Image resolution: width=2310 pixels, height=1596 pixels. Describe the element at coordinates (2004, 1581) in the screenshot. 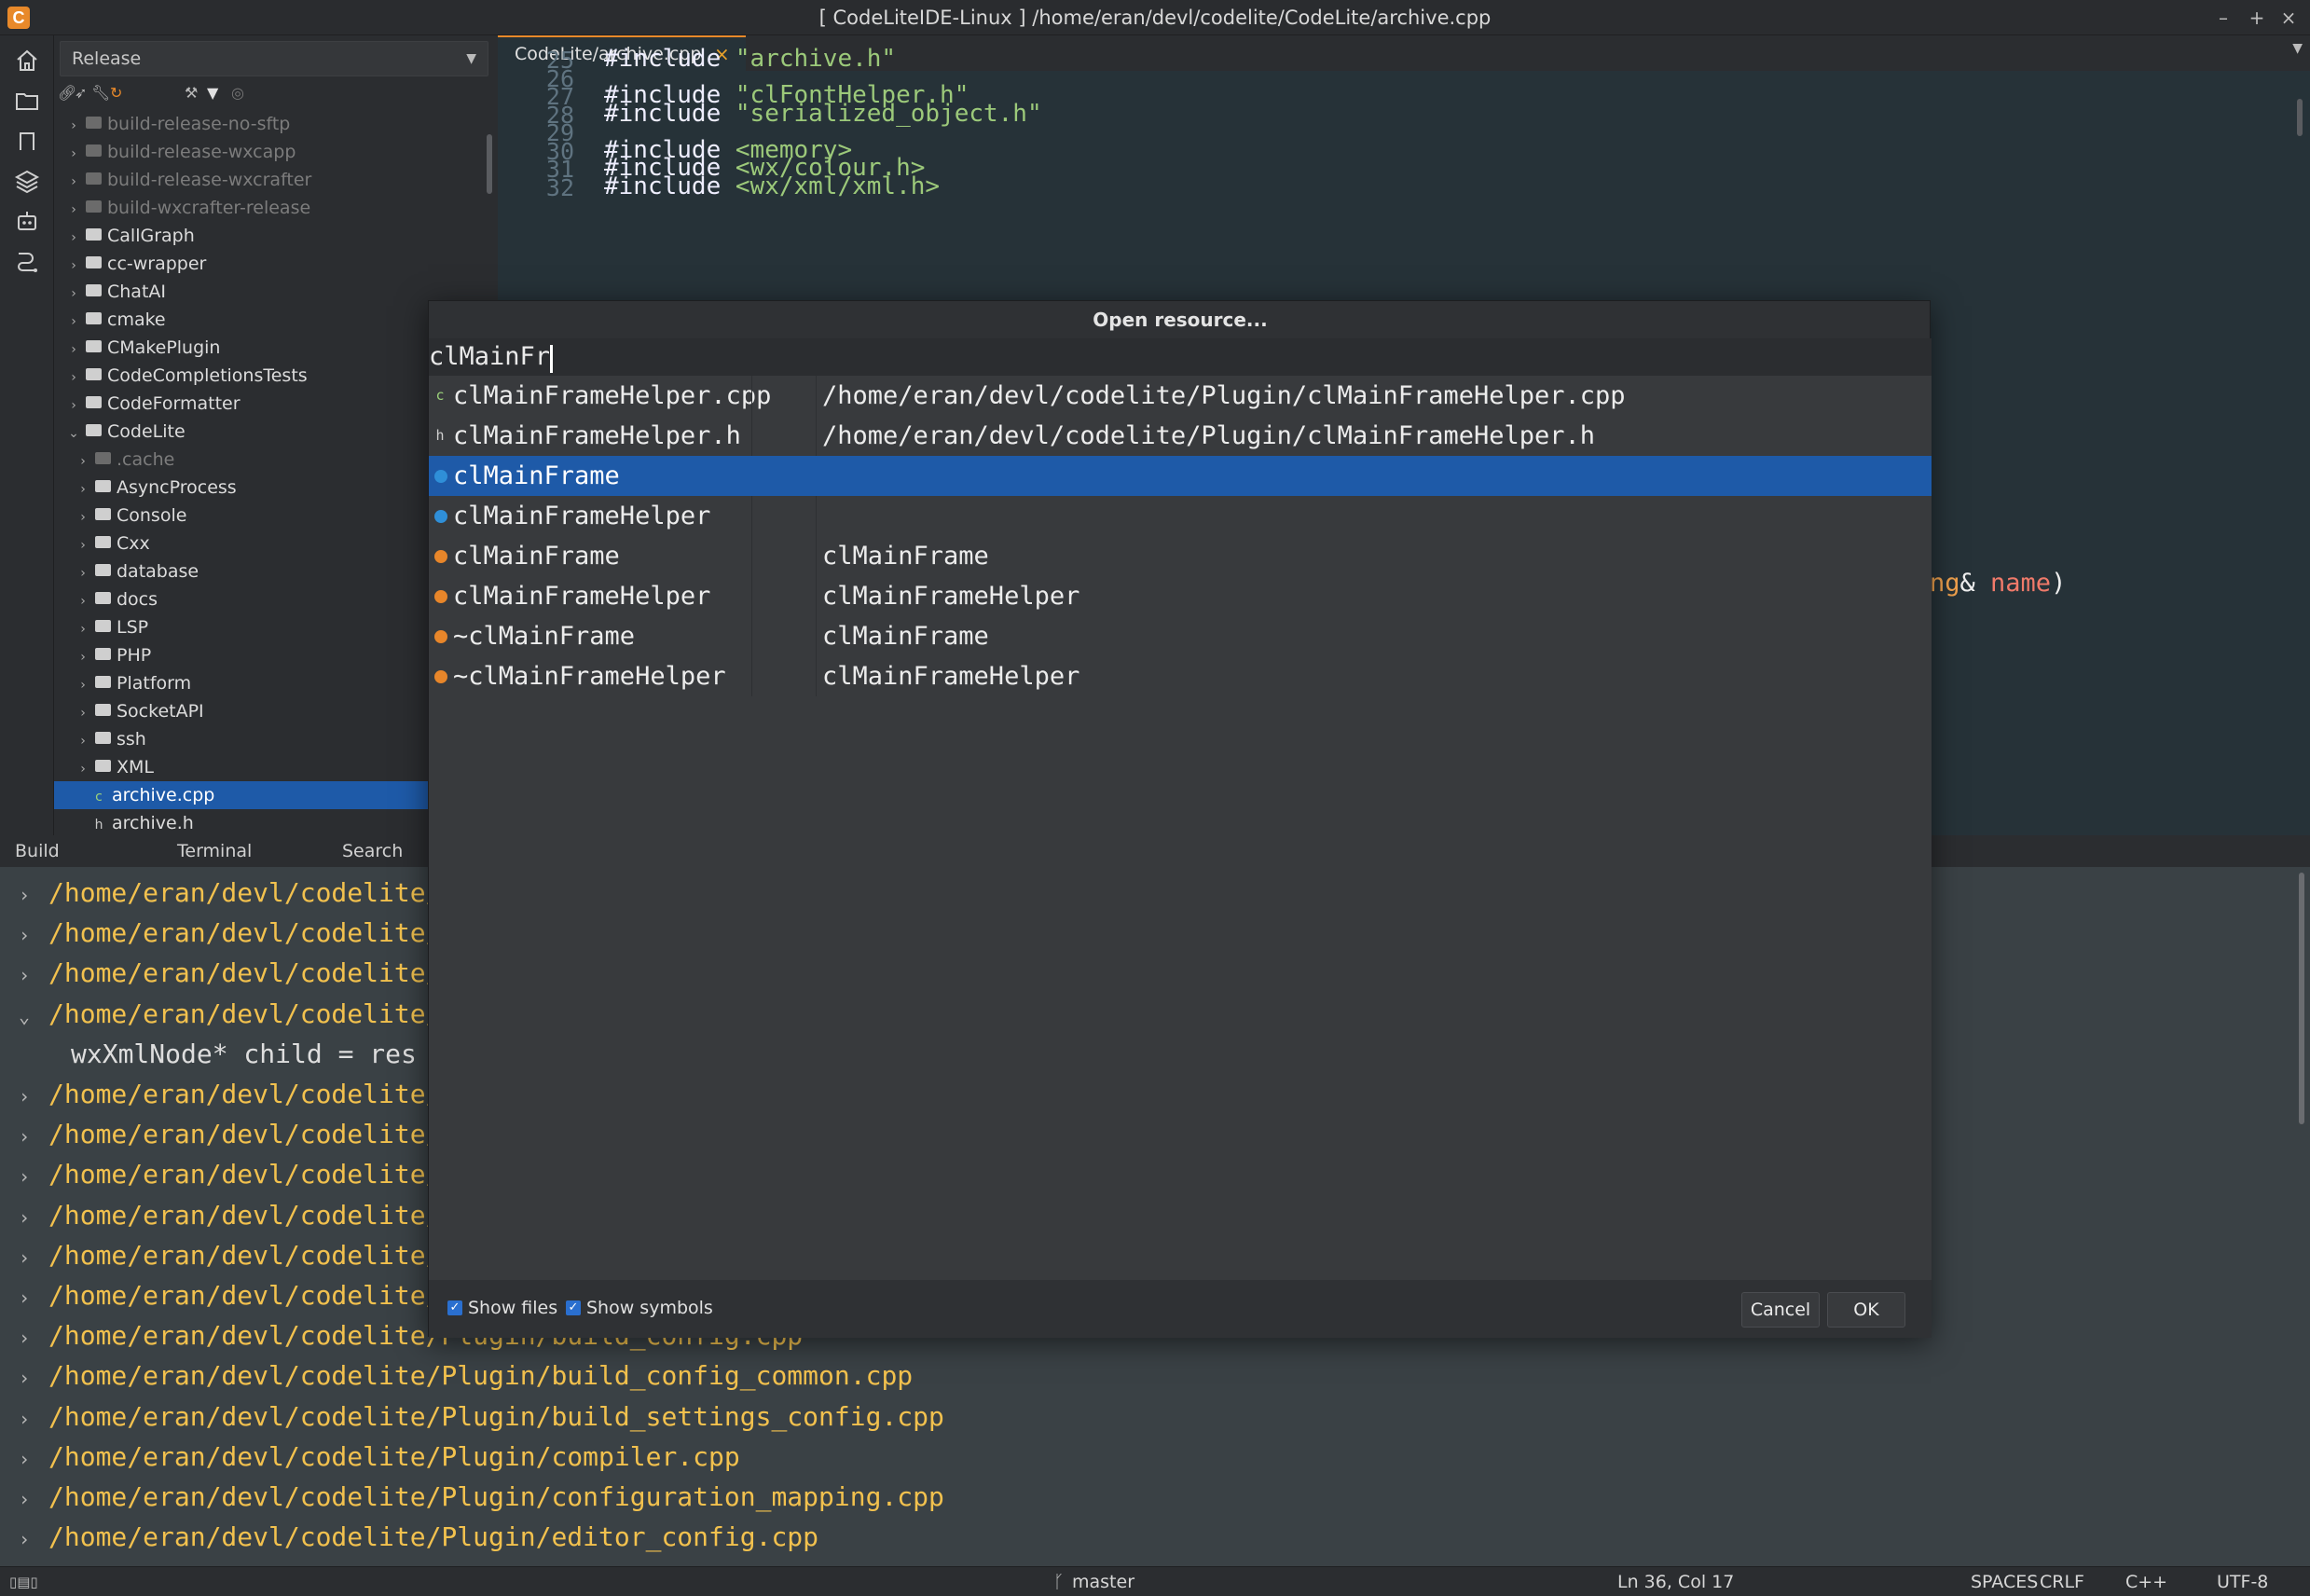

I see `indent-mode: SPACES` at that location.